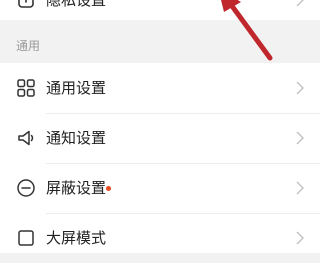 This screenshot has height=263, width=320. I want to click on square-icon, so click(26, 238).